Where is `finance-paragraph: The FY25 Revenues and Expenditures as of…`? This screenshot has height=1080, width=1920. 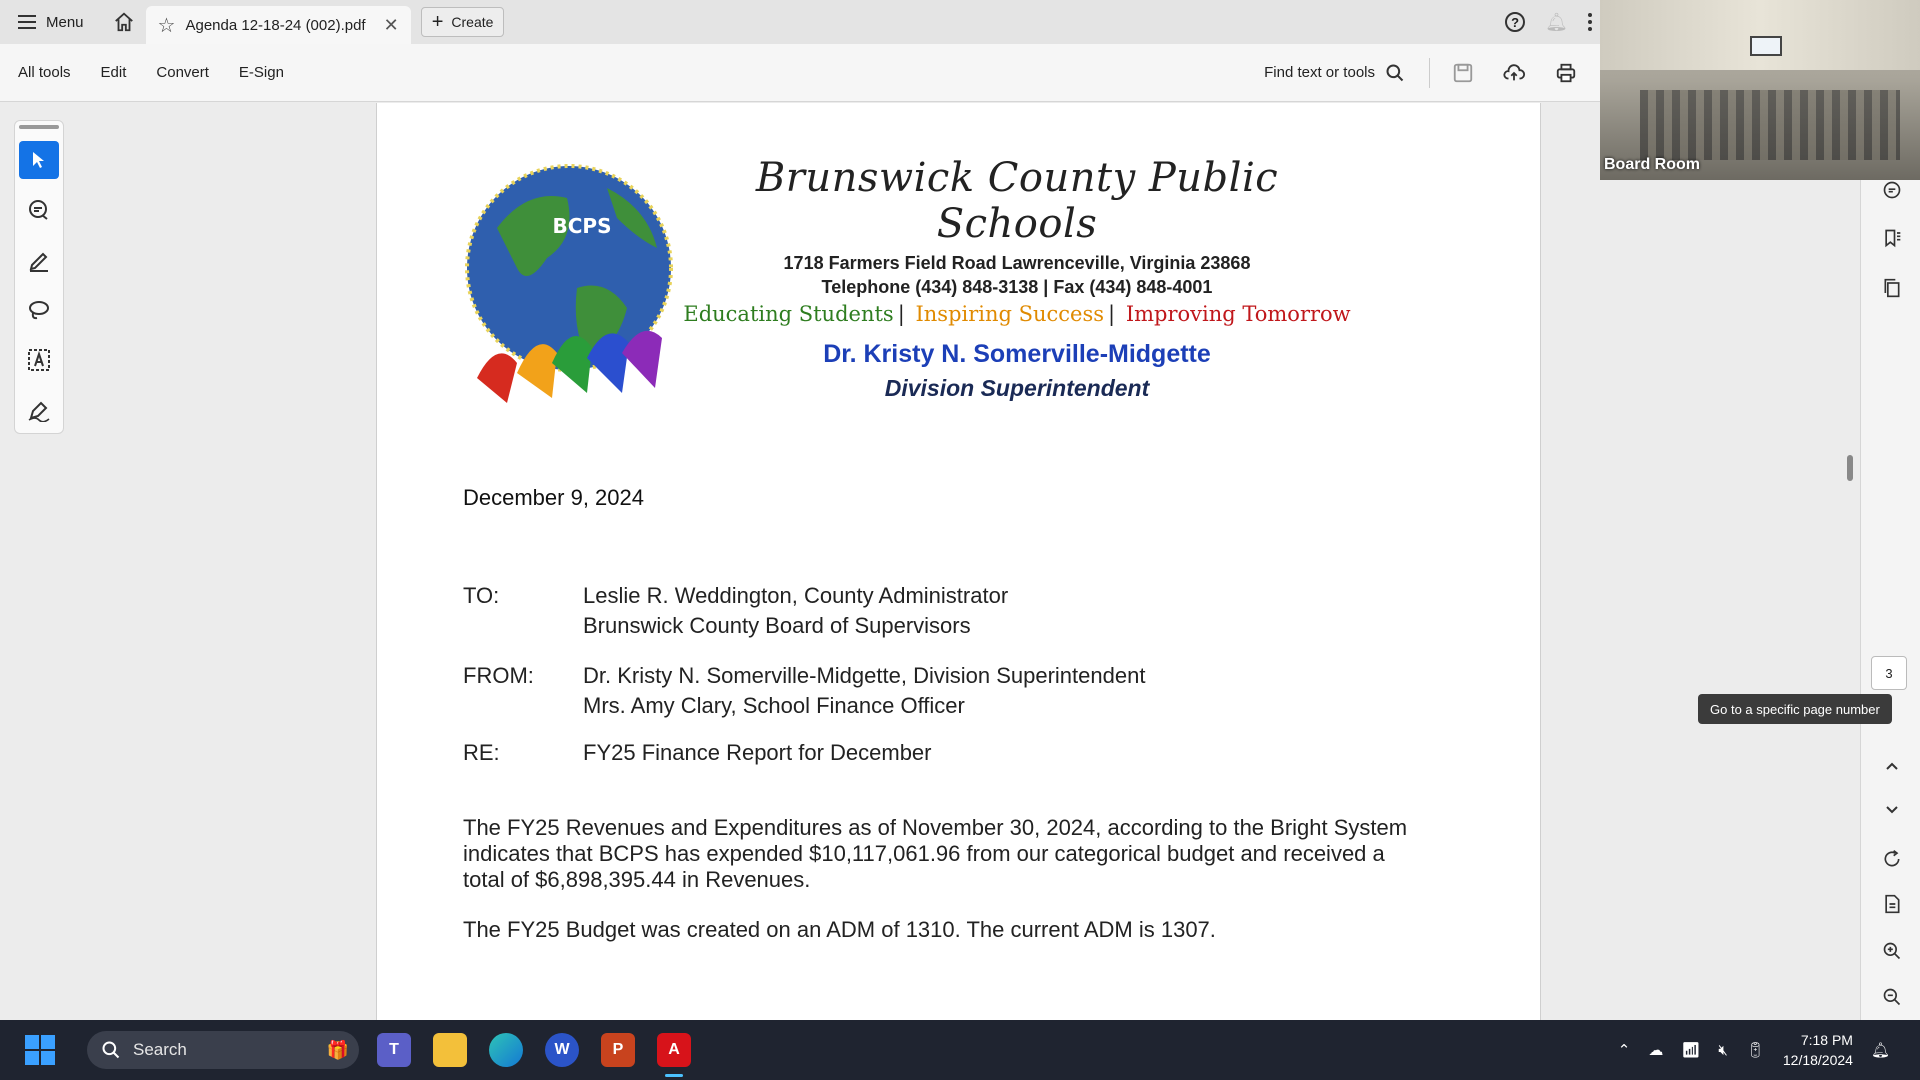
finance-paragraph: The FY25 Revenues and Expenditures as of… is located at coordinates (935, 853).